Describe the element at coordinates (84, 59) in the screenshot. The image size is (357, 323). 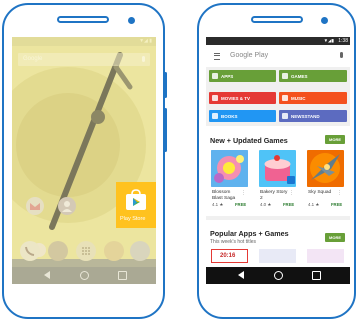
I see `left-search-bar: Google` at that location.